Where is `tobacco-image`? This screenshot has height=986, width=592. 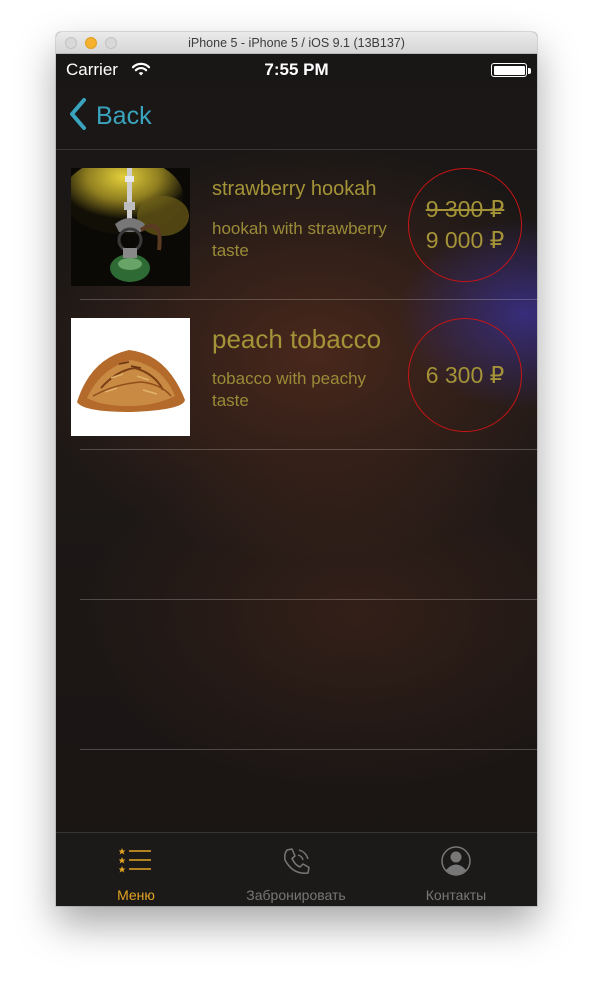
tobacco-image is located at coordinates (130, 377).